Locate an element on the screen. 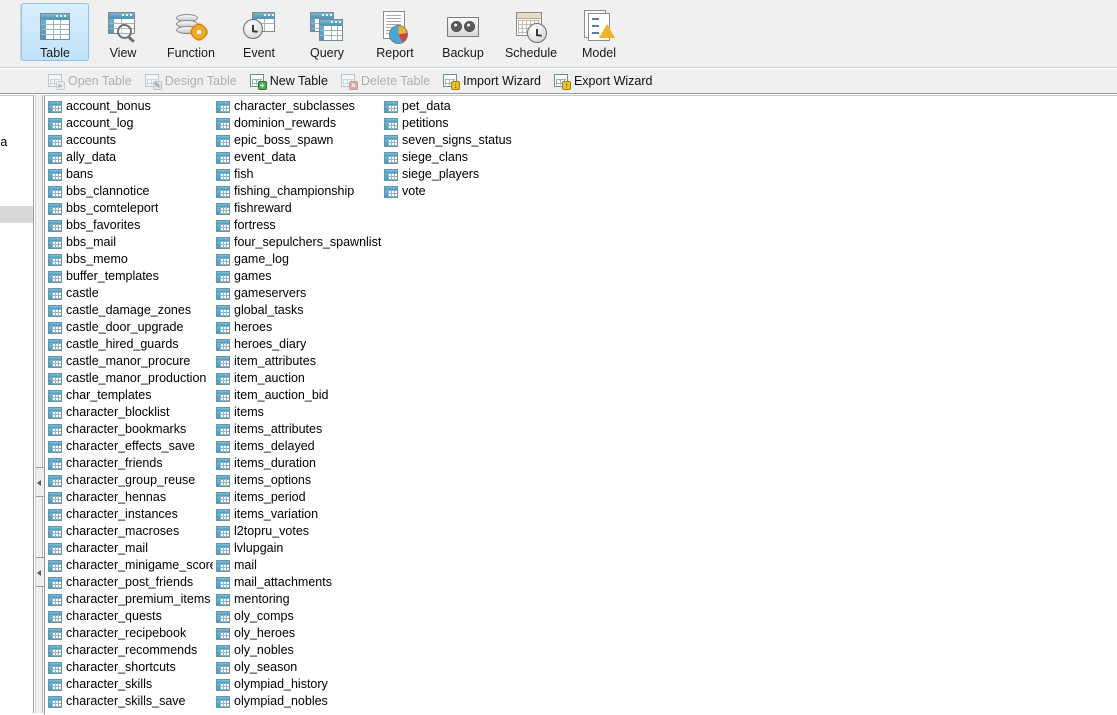 This screenshot has width=1117, height=715. table-list-item: item_auction_bid is located at coordinates (297, 395).